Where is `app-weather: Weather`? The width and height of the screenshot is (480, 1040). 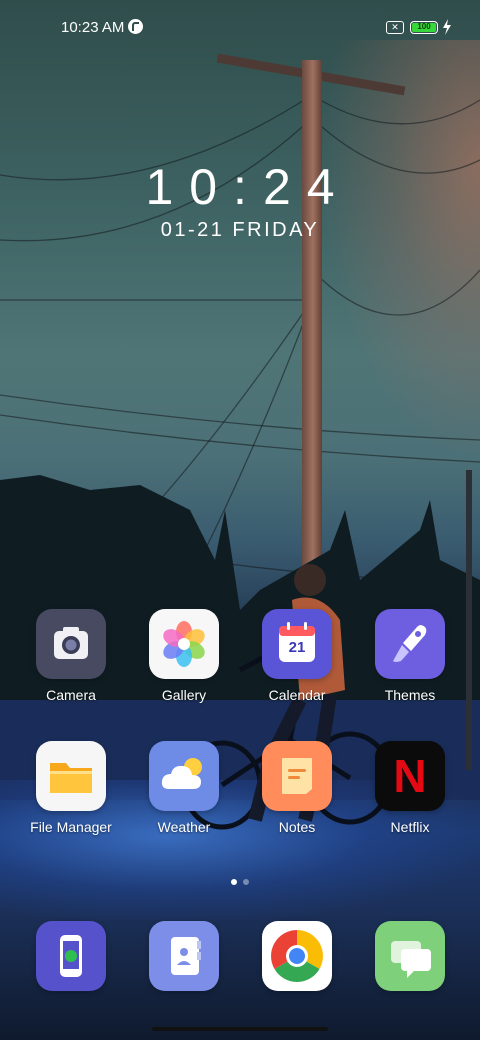 app-weather: Weather is located at coordinates (184, 788).